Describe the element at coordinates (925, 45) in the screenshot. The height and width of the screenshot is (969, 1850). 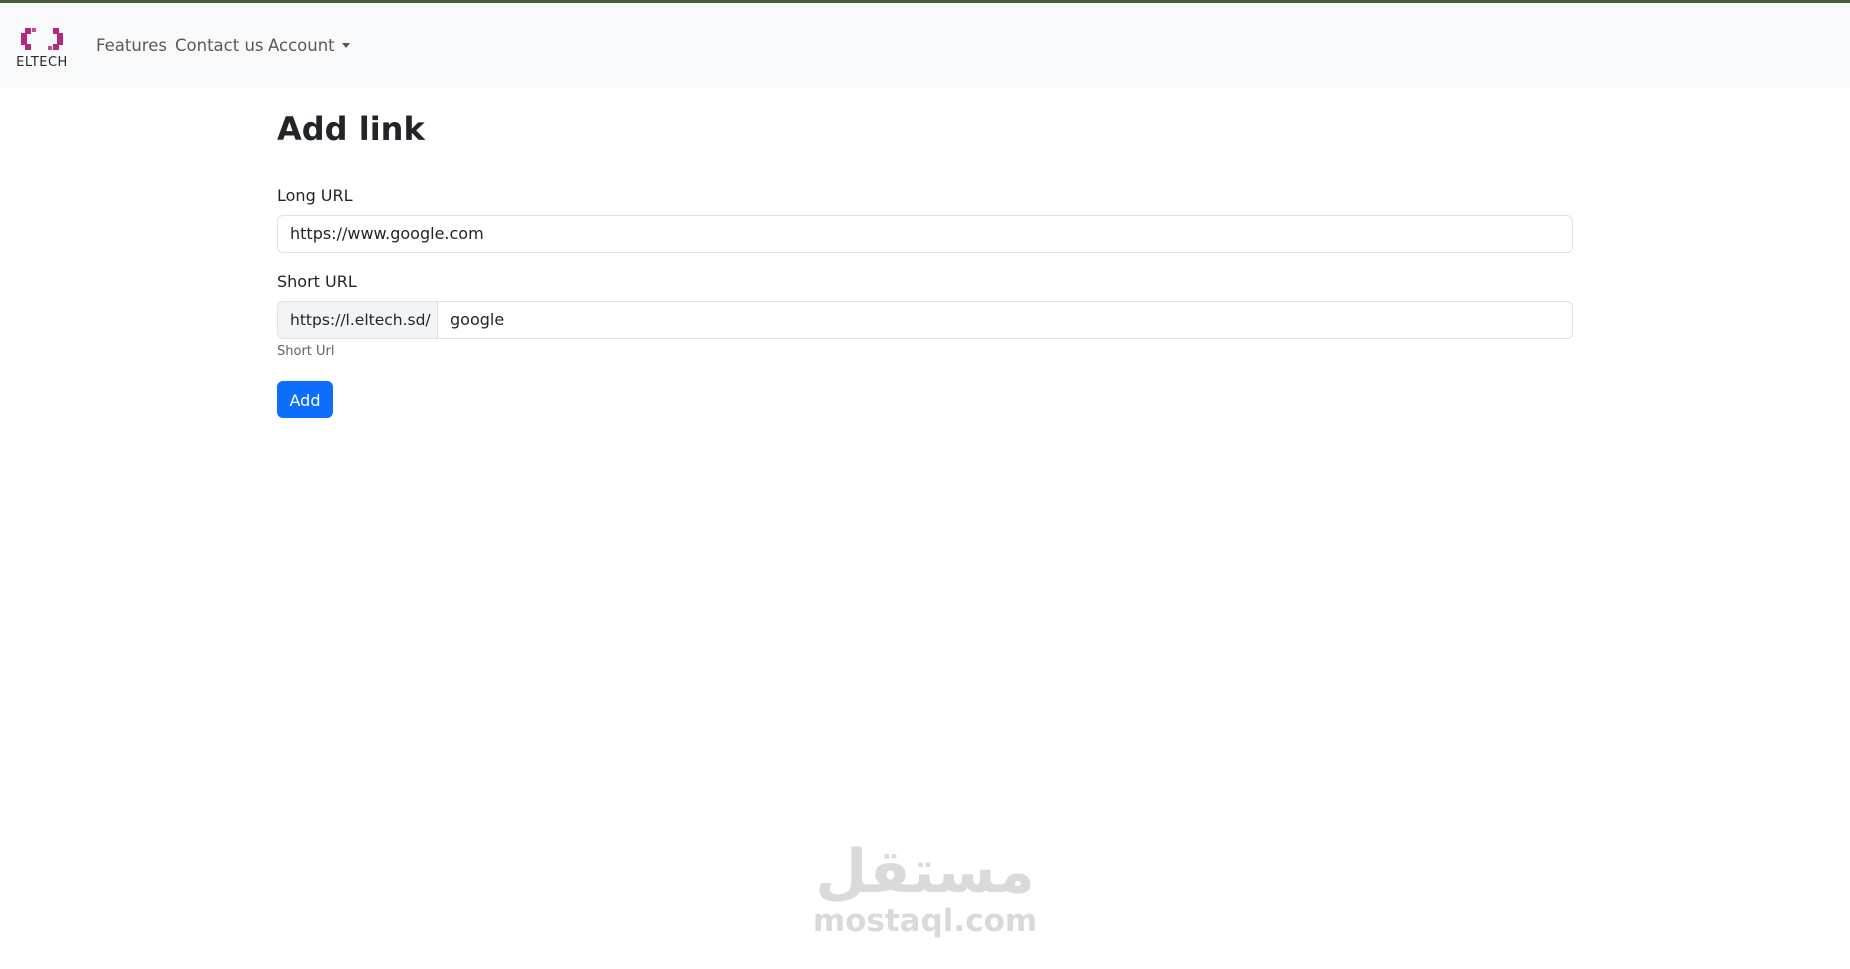
I see `navbar: ELTECH Features Contact us Account` at that location.